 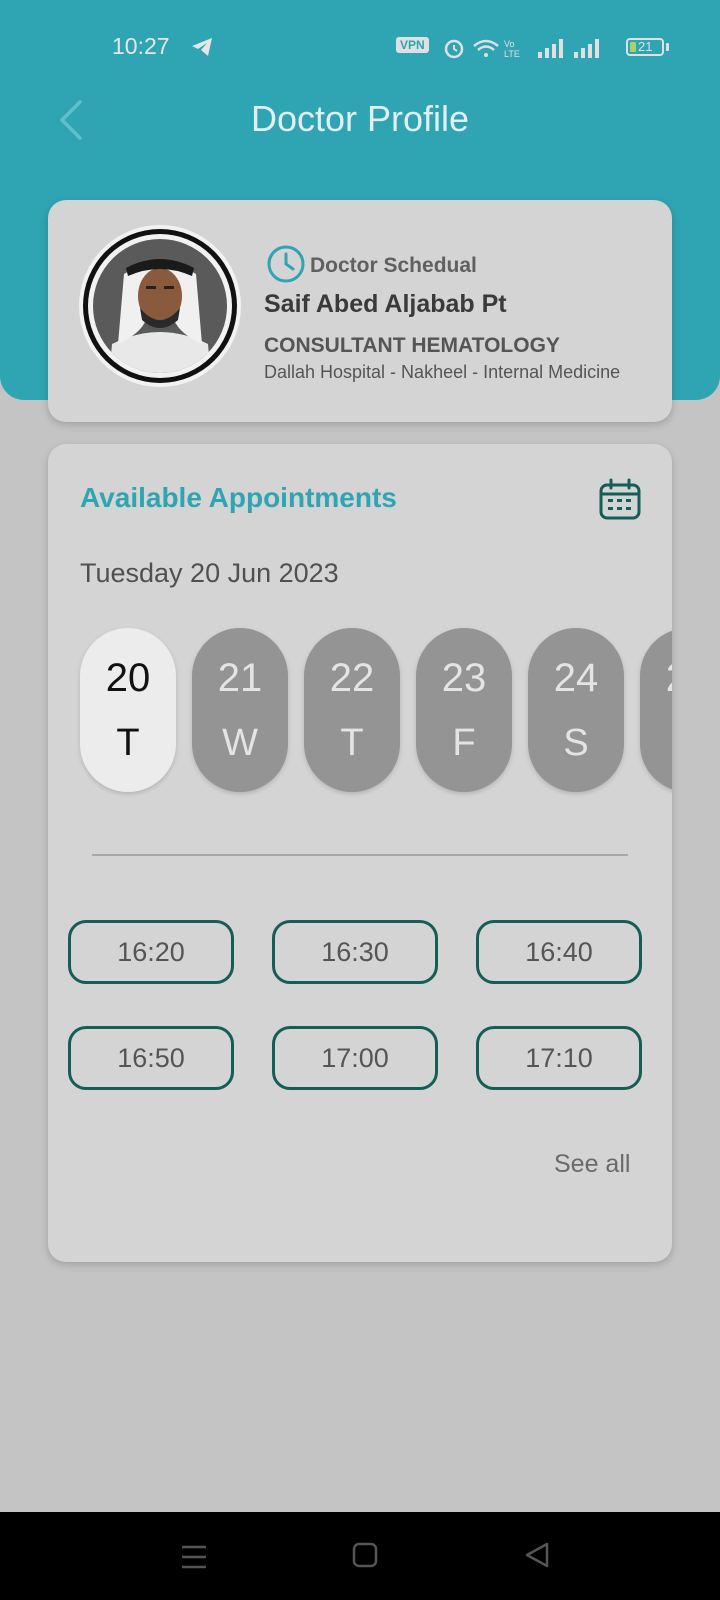 What do you see at coordinates (151, 952) in the screenshot?
I see `time-slot-button: 16:20` at bounding box center [151, 952].